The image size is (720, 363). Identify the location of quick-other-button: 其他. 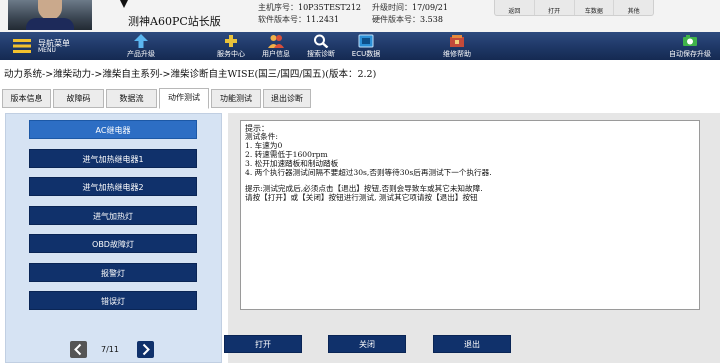
(633, 7).